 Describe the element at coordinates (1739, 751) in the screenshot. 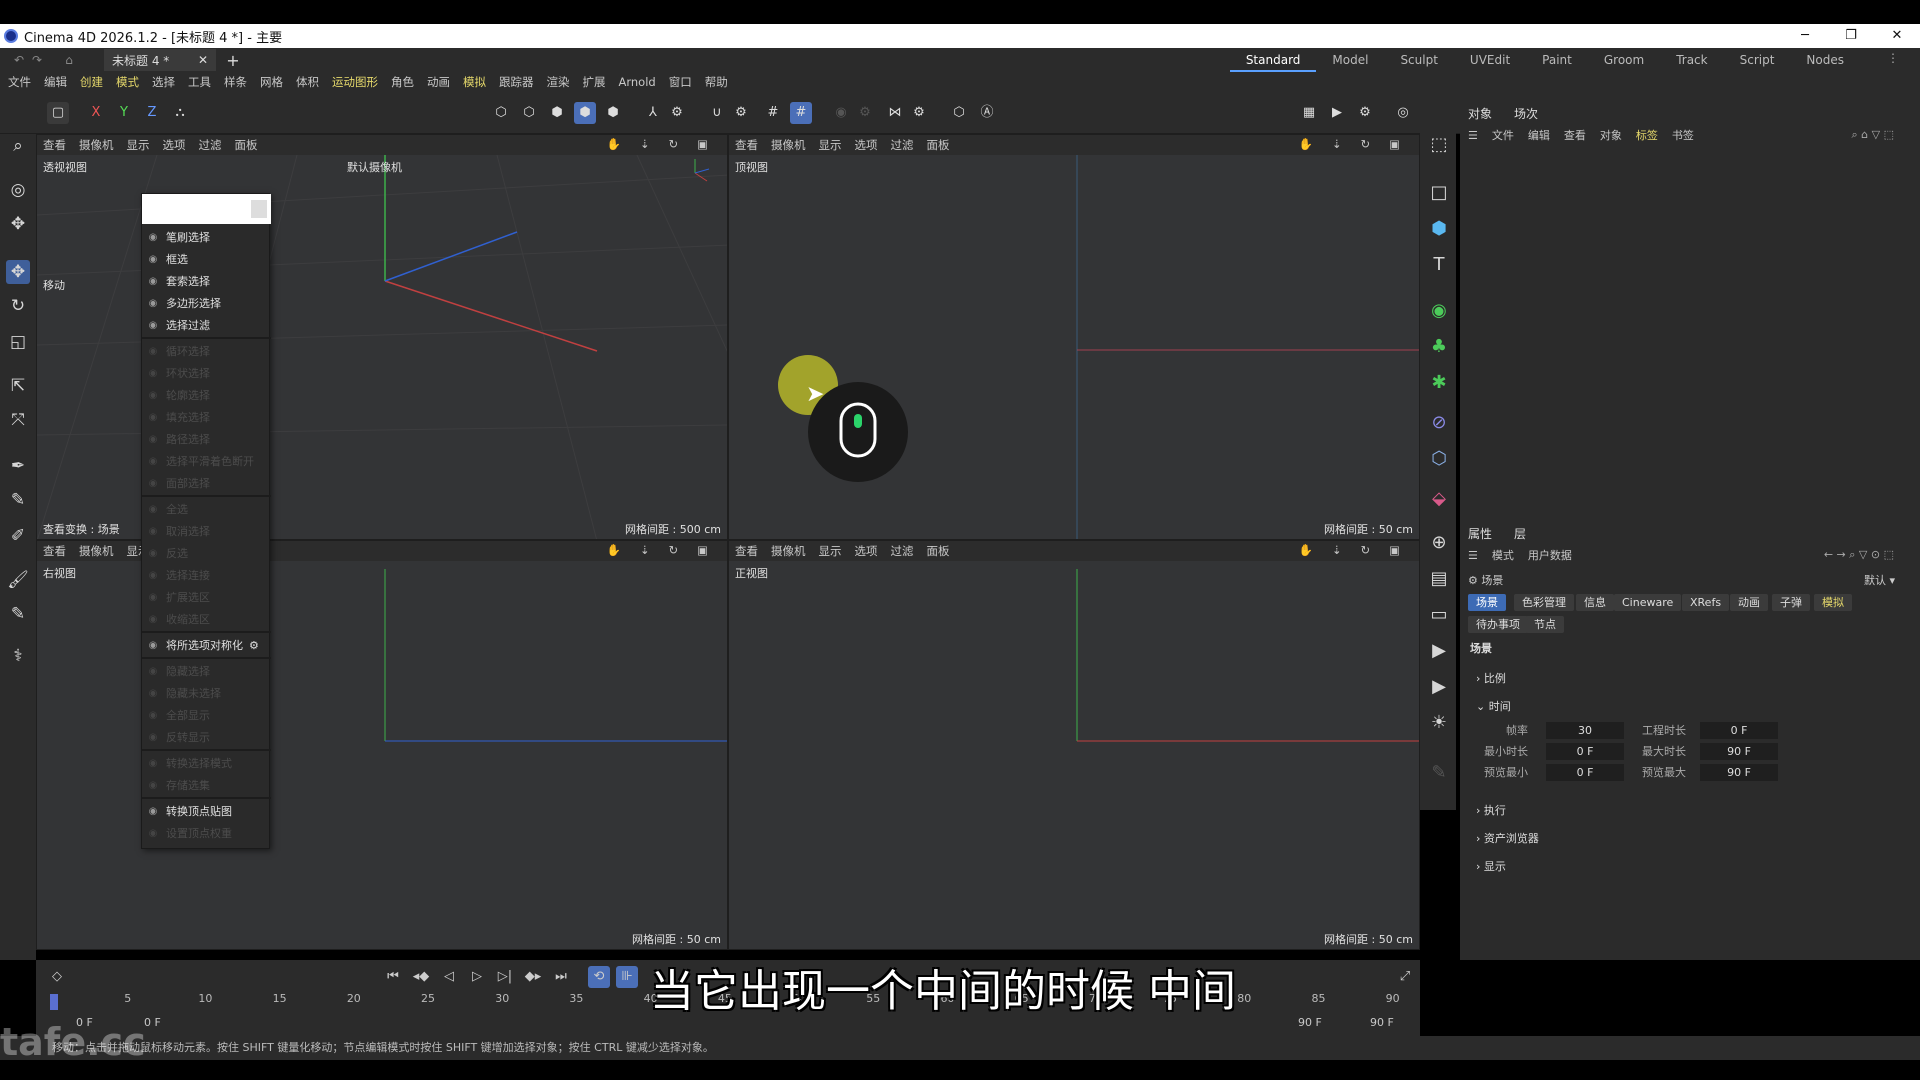

I see `number-field: 90 F` at that location.